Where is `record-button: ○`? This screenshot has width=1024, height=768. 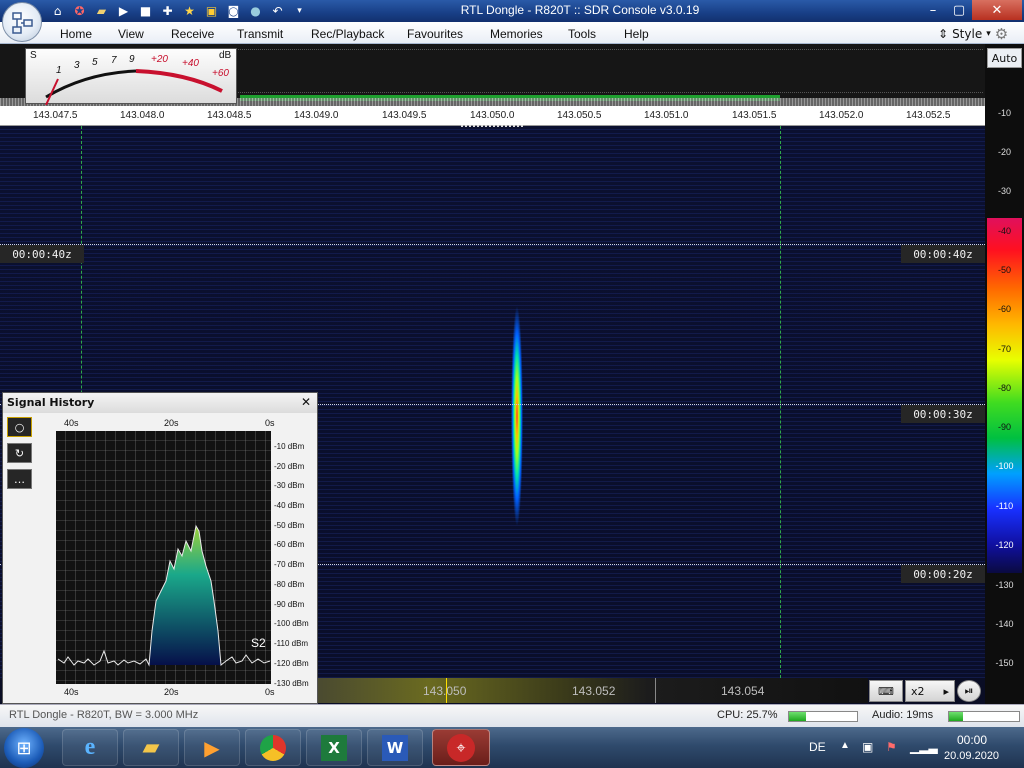 record-button: ○ is located at coordinates (19, 427).